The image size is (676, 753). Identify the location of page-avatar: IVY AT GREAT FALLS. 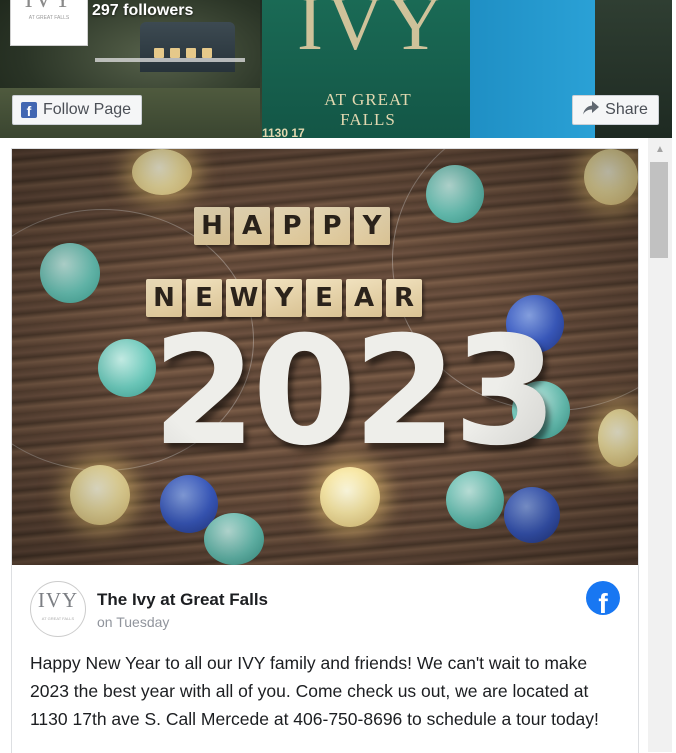
(58, 609).